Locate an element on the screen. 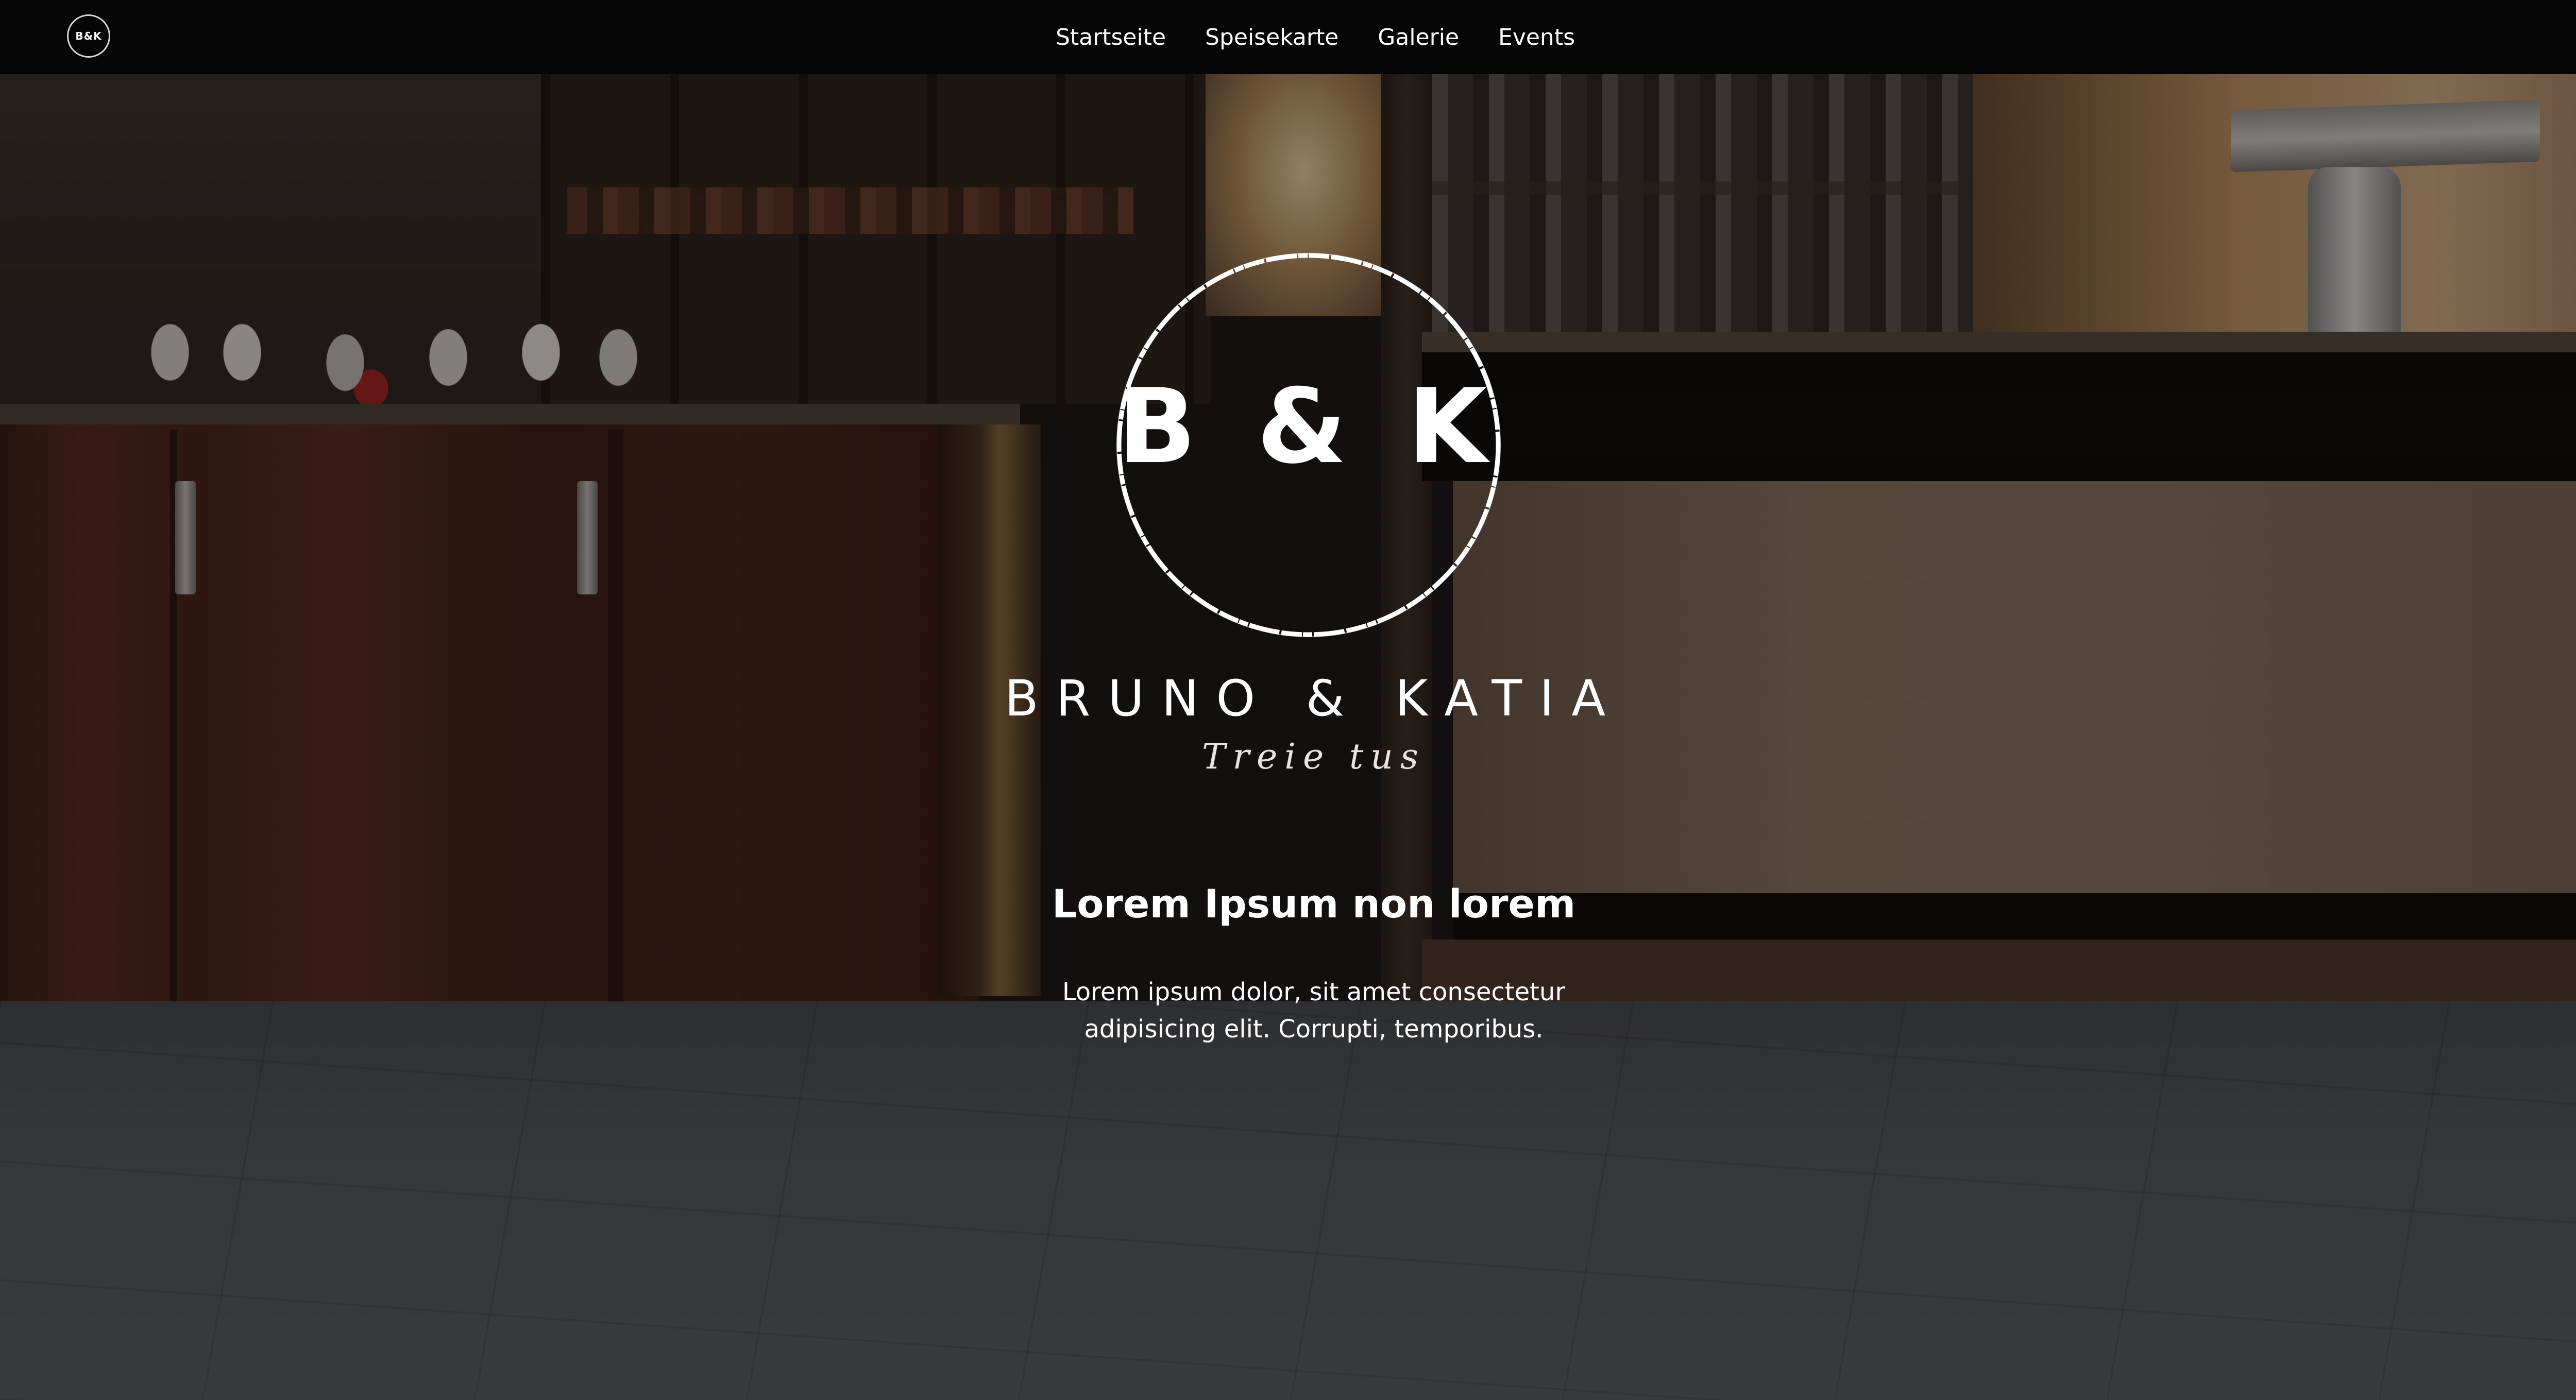 This screenshot has width=2576, height=1400. brand-tagline: Treie tus is located at coordinates (1314, 757).